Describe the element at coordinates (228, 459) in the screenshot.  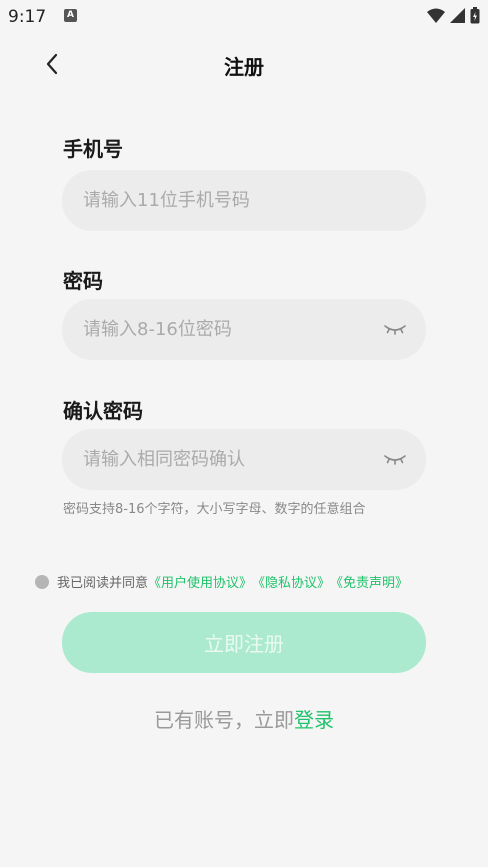
I see `confirm-password-input` at that location.